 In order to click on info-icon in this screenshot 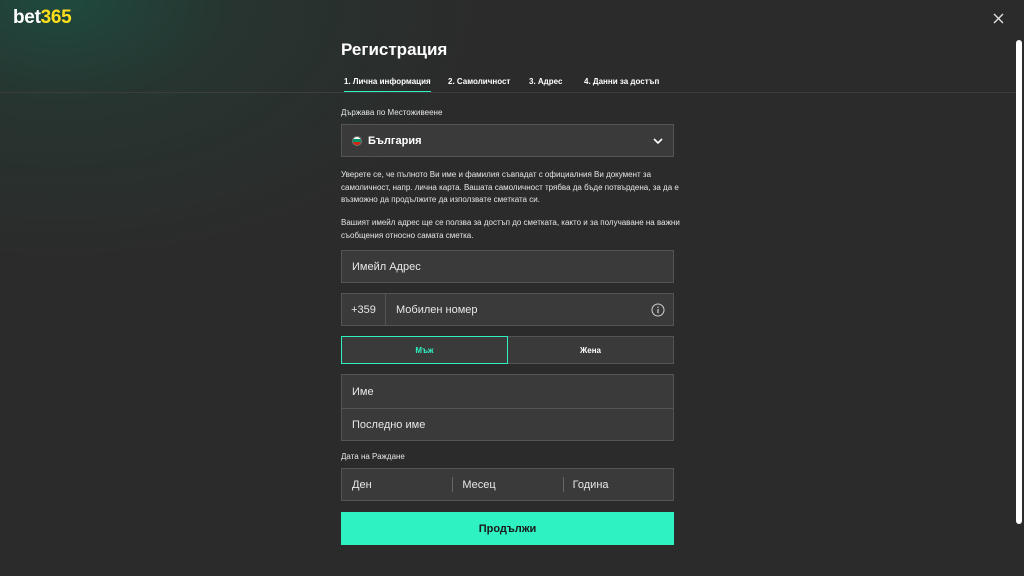, I will do `click(658, 310)`.